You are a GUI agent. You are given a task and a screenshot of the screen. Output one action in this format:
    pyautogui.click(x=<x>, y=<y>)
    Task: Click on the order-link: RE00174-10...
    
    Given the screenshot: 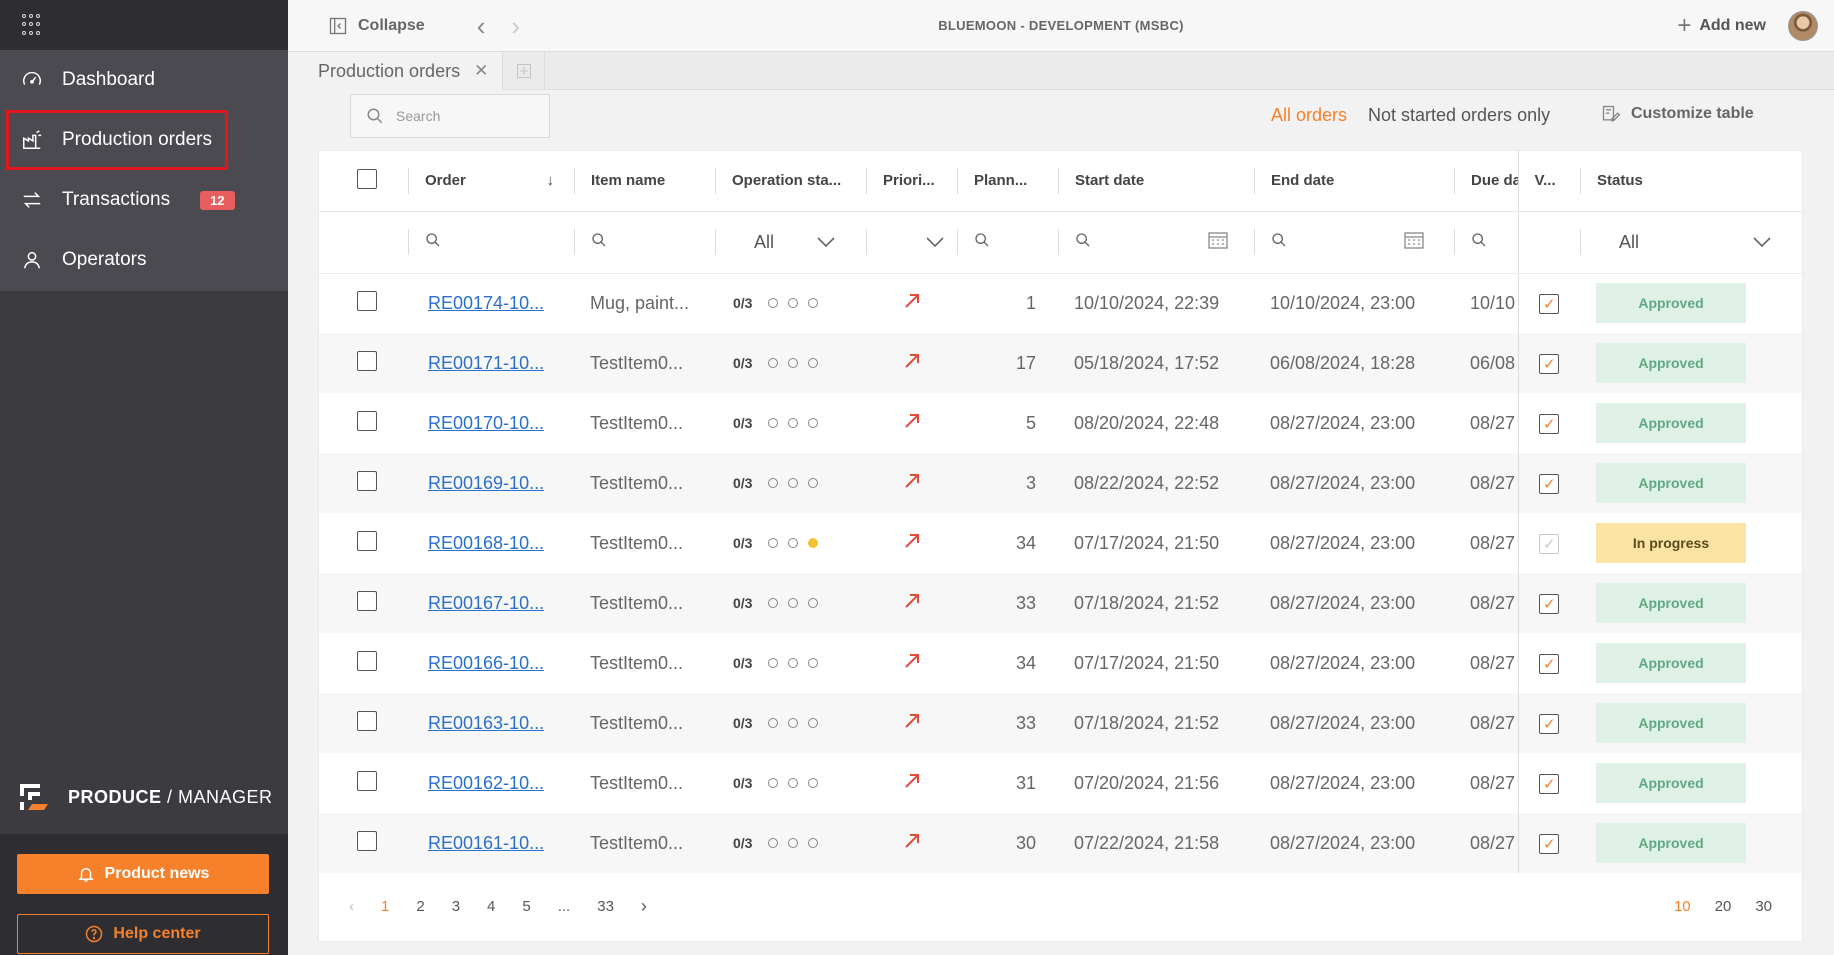 What is the action you would take?
    pyautogui.click(x=476, y=303)
    